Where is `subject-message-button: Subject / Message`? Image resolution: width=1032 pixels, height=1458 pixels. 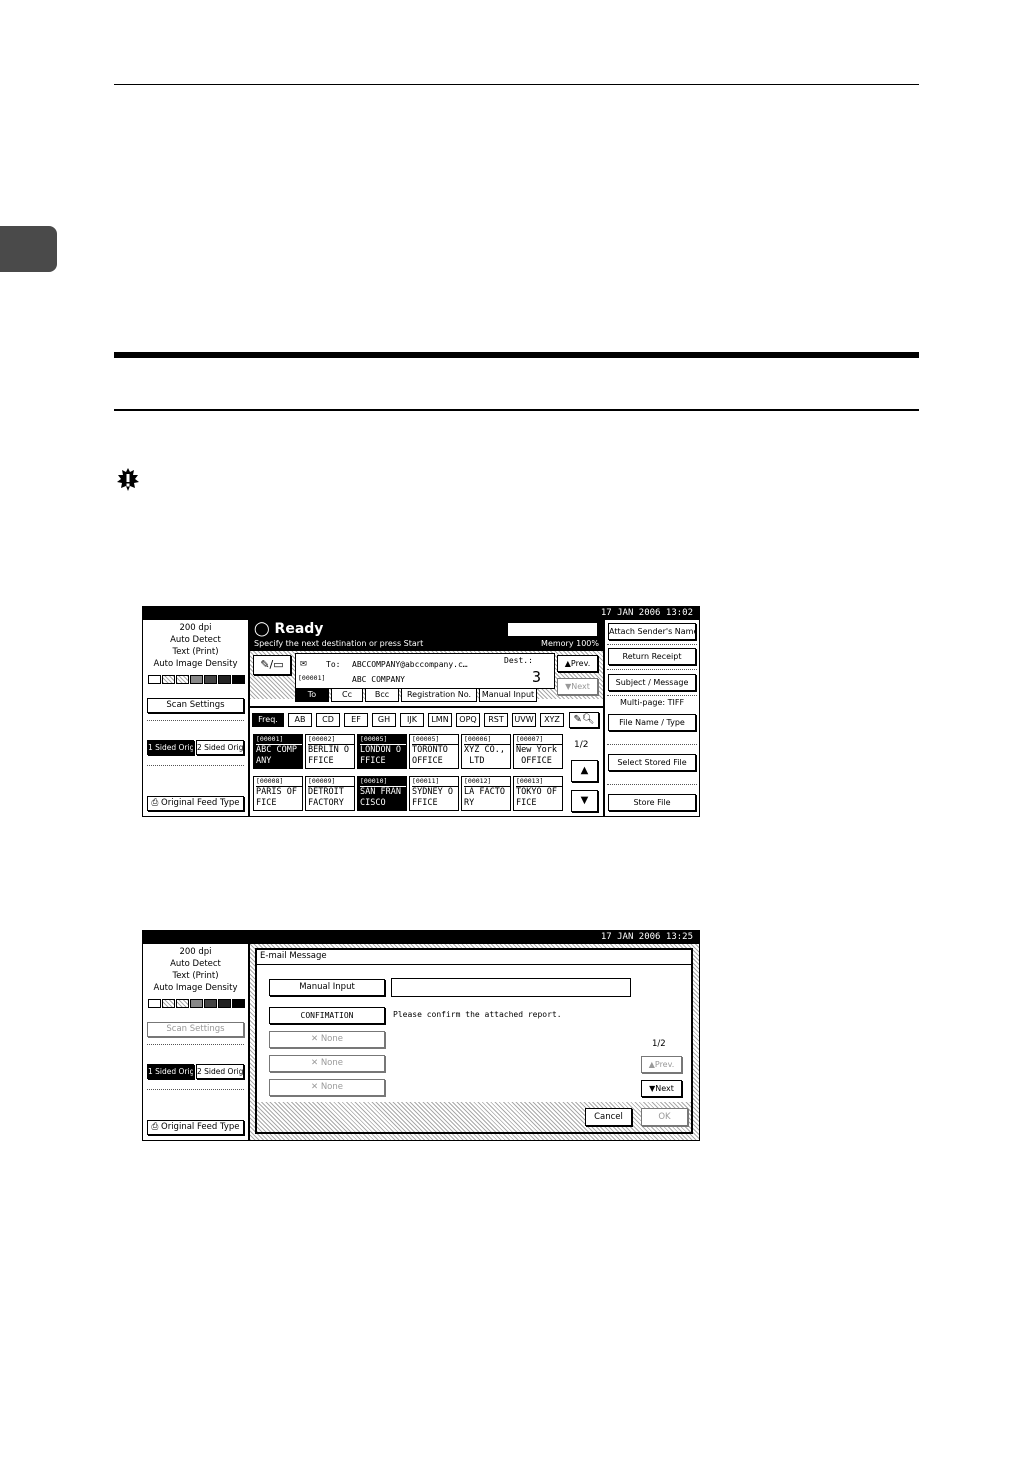 subject-message-button: Subject / Message is located at coordinates (652, 682).